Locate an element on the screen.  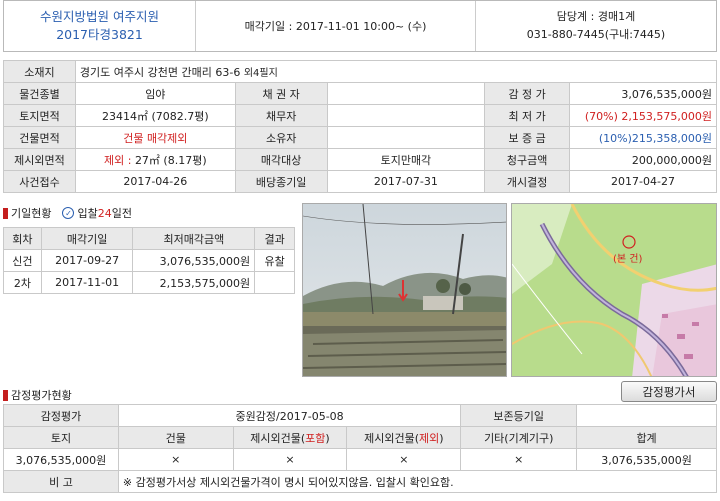
table-row: 3,076,535,000원 × × × × 3,076,535,000원 is located at coordinates (360, 459).